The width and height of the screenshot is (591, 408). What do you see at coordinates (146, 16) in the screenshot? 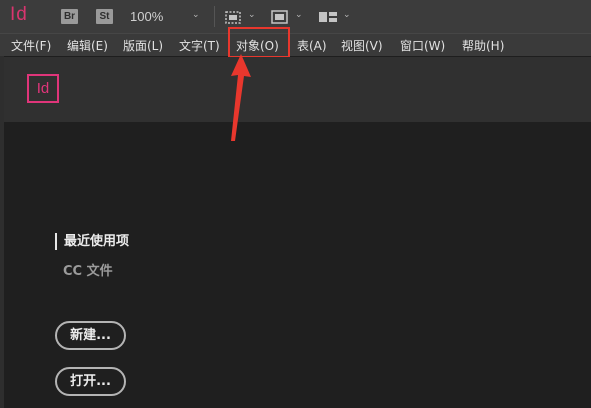
I see `zoom-level-field: 100%` at bounding box center [146, 16].